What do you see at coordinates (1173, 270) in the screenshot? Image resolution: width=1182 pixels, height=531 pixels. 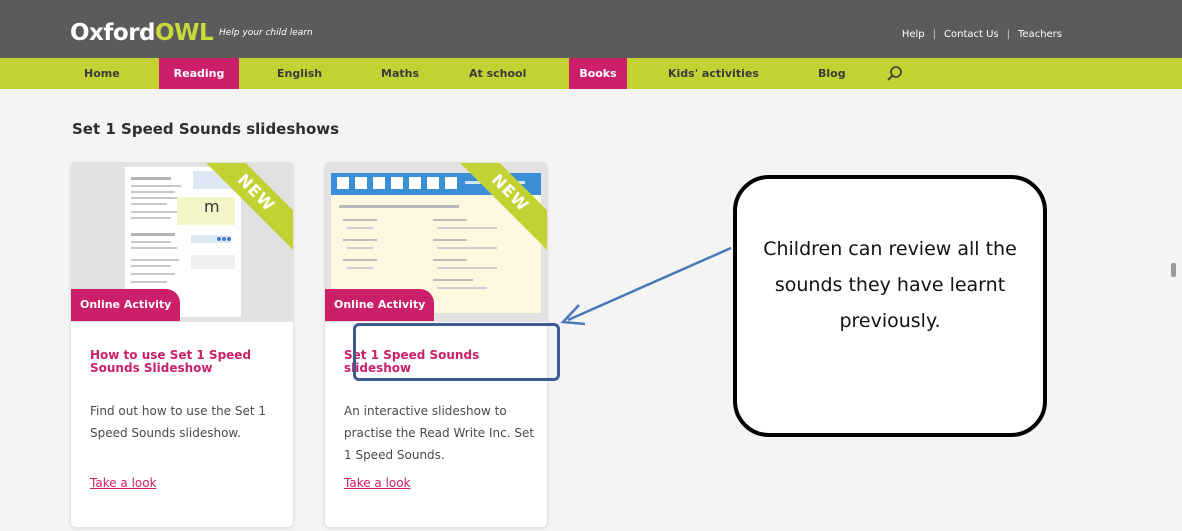 I see `scroll-edge-indicator` at bounding box center [1173, 270].